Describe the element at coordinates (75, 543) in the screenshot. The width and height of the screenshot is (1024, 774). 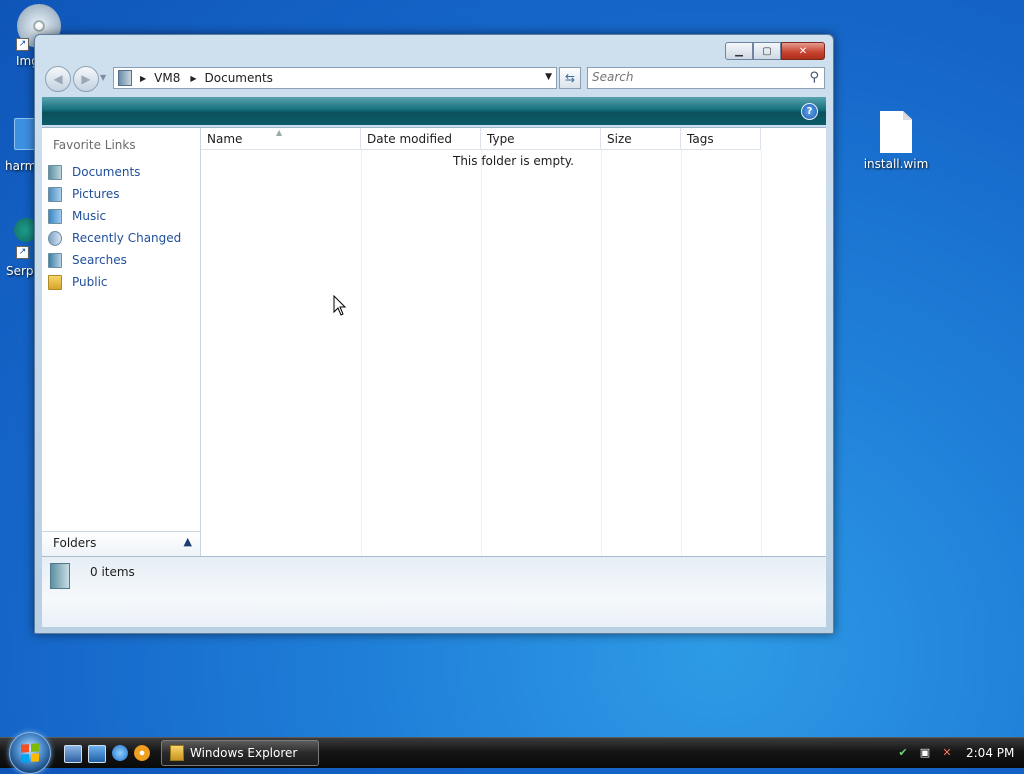
I see `folders-label: Folders` at that location.